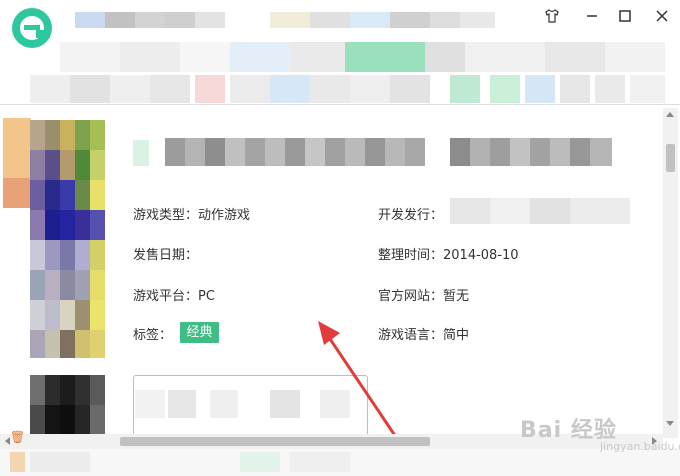 The image size is (680, 476). Describe the element at coordinates (411, 296) in the screenshot. I see `website-label: 官方网站：` at that location.